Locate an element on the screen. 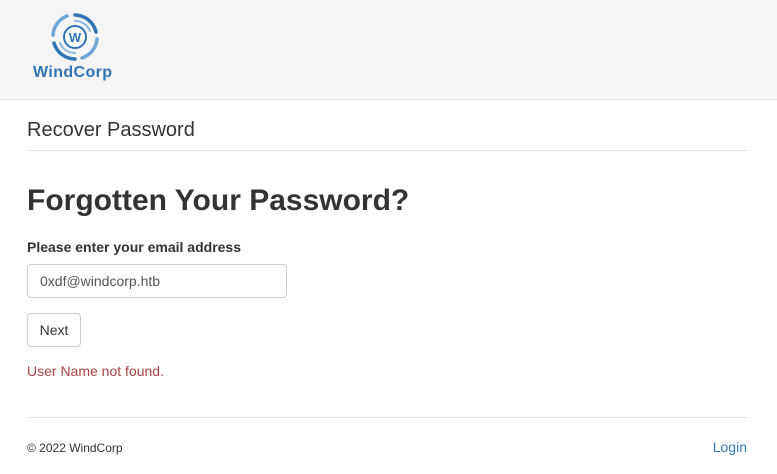  logo-text: WindCorp is located at coordinates (73, 72).